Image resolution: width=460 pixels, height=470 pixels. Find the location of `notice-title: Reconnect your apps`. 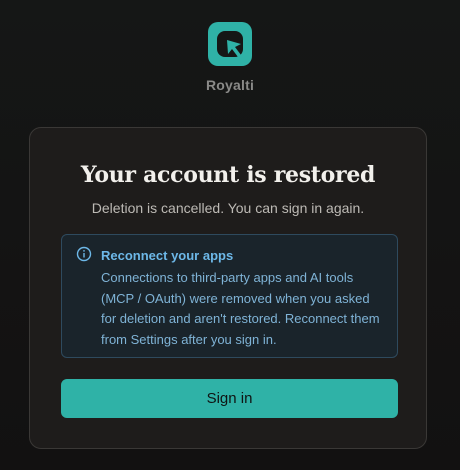

notice-title: Reconnect your apps is located at coordinates (167, 255).